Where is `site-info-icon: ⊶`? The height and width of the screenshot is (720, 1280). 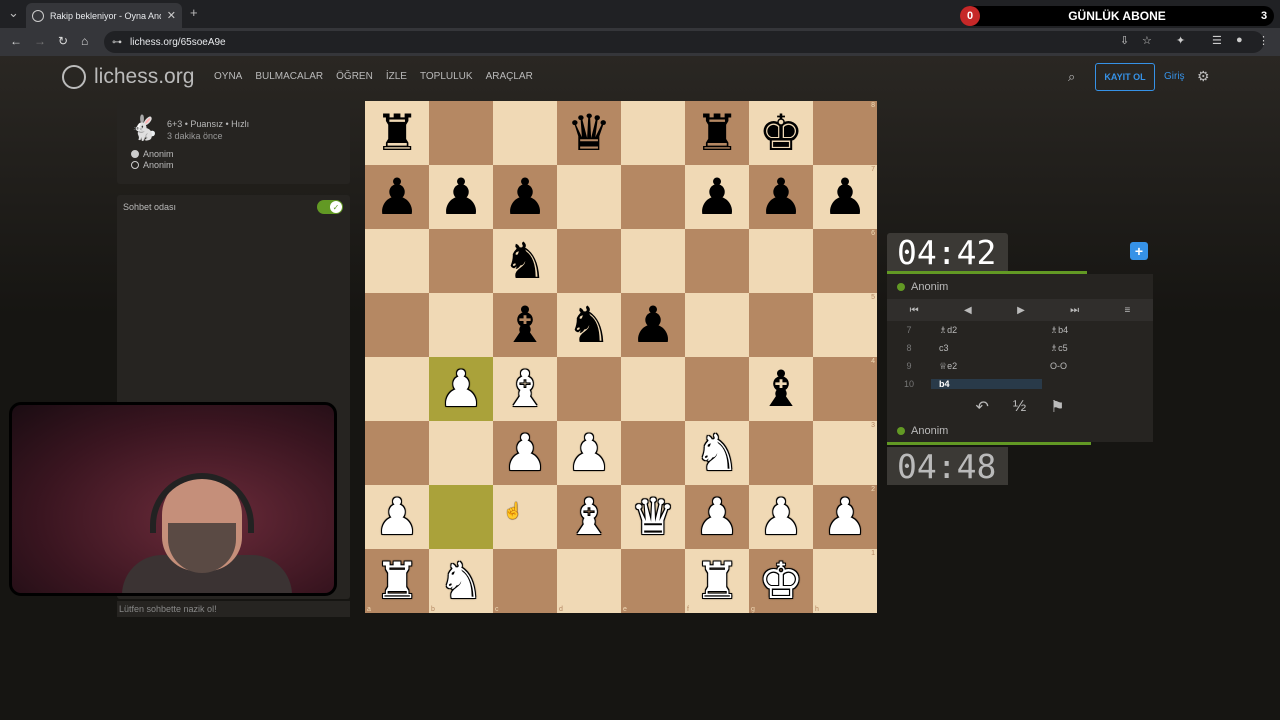
site-info-icon: ⊶ is located at coordinates (117, 42).